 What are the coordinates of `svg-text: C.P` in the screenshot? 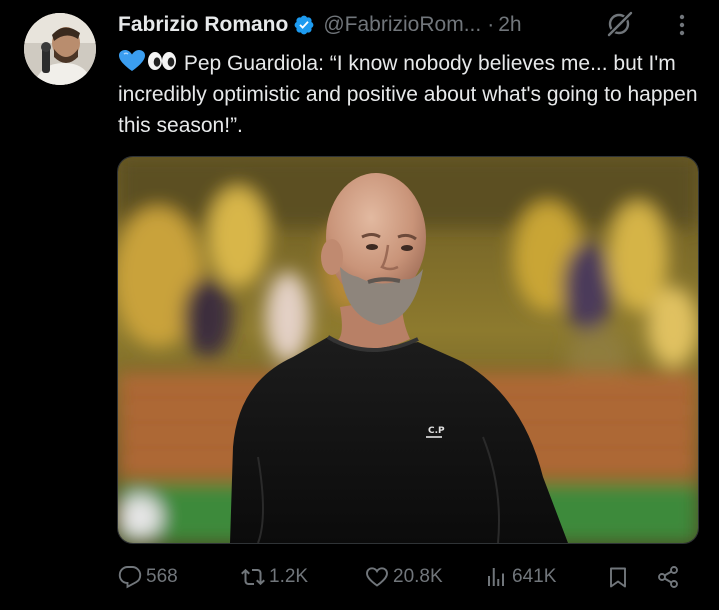 It's located at (436, 431).